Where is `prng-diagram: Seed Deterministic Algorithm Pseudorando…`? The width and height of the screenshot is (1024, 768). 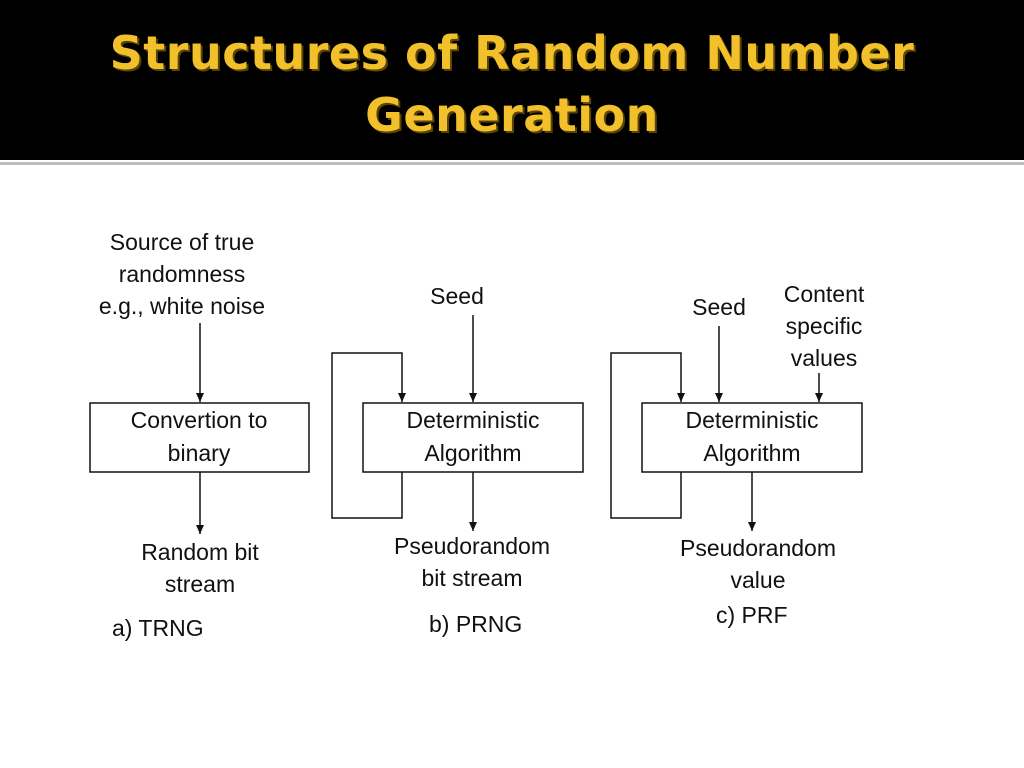
prng-diagram: Seed Deterministic Algorithm Pseudorando… is located at coordinates (457, 460).